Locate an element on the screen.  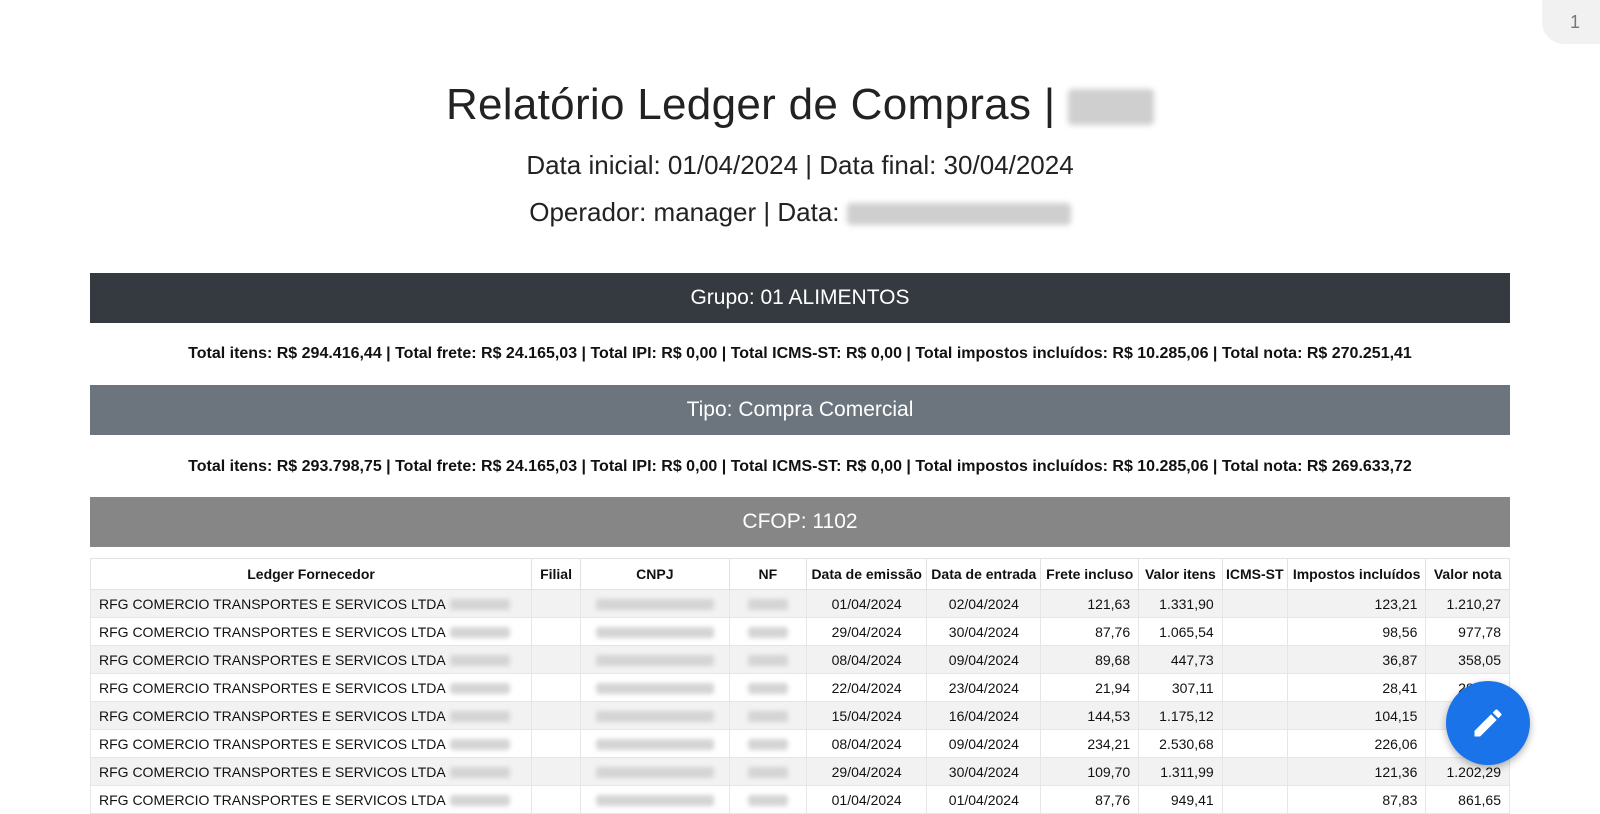
cell-valor-nota: 1.210,27 is located at coordinates (1467, 603).